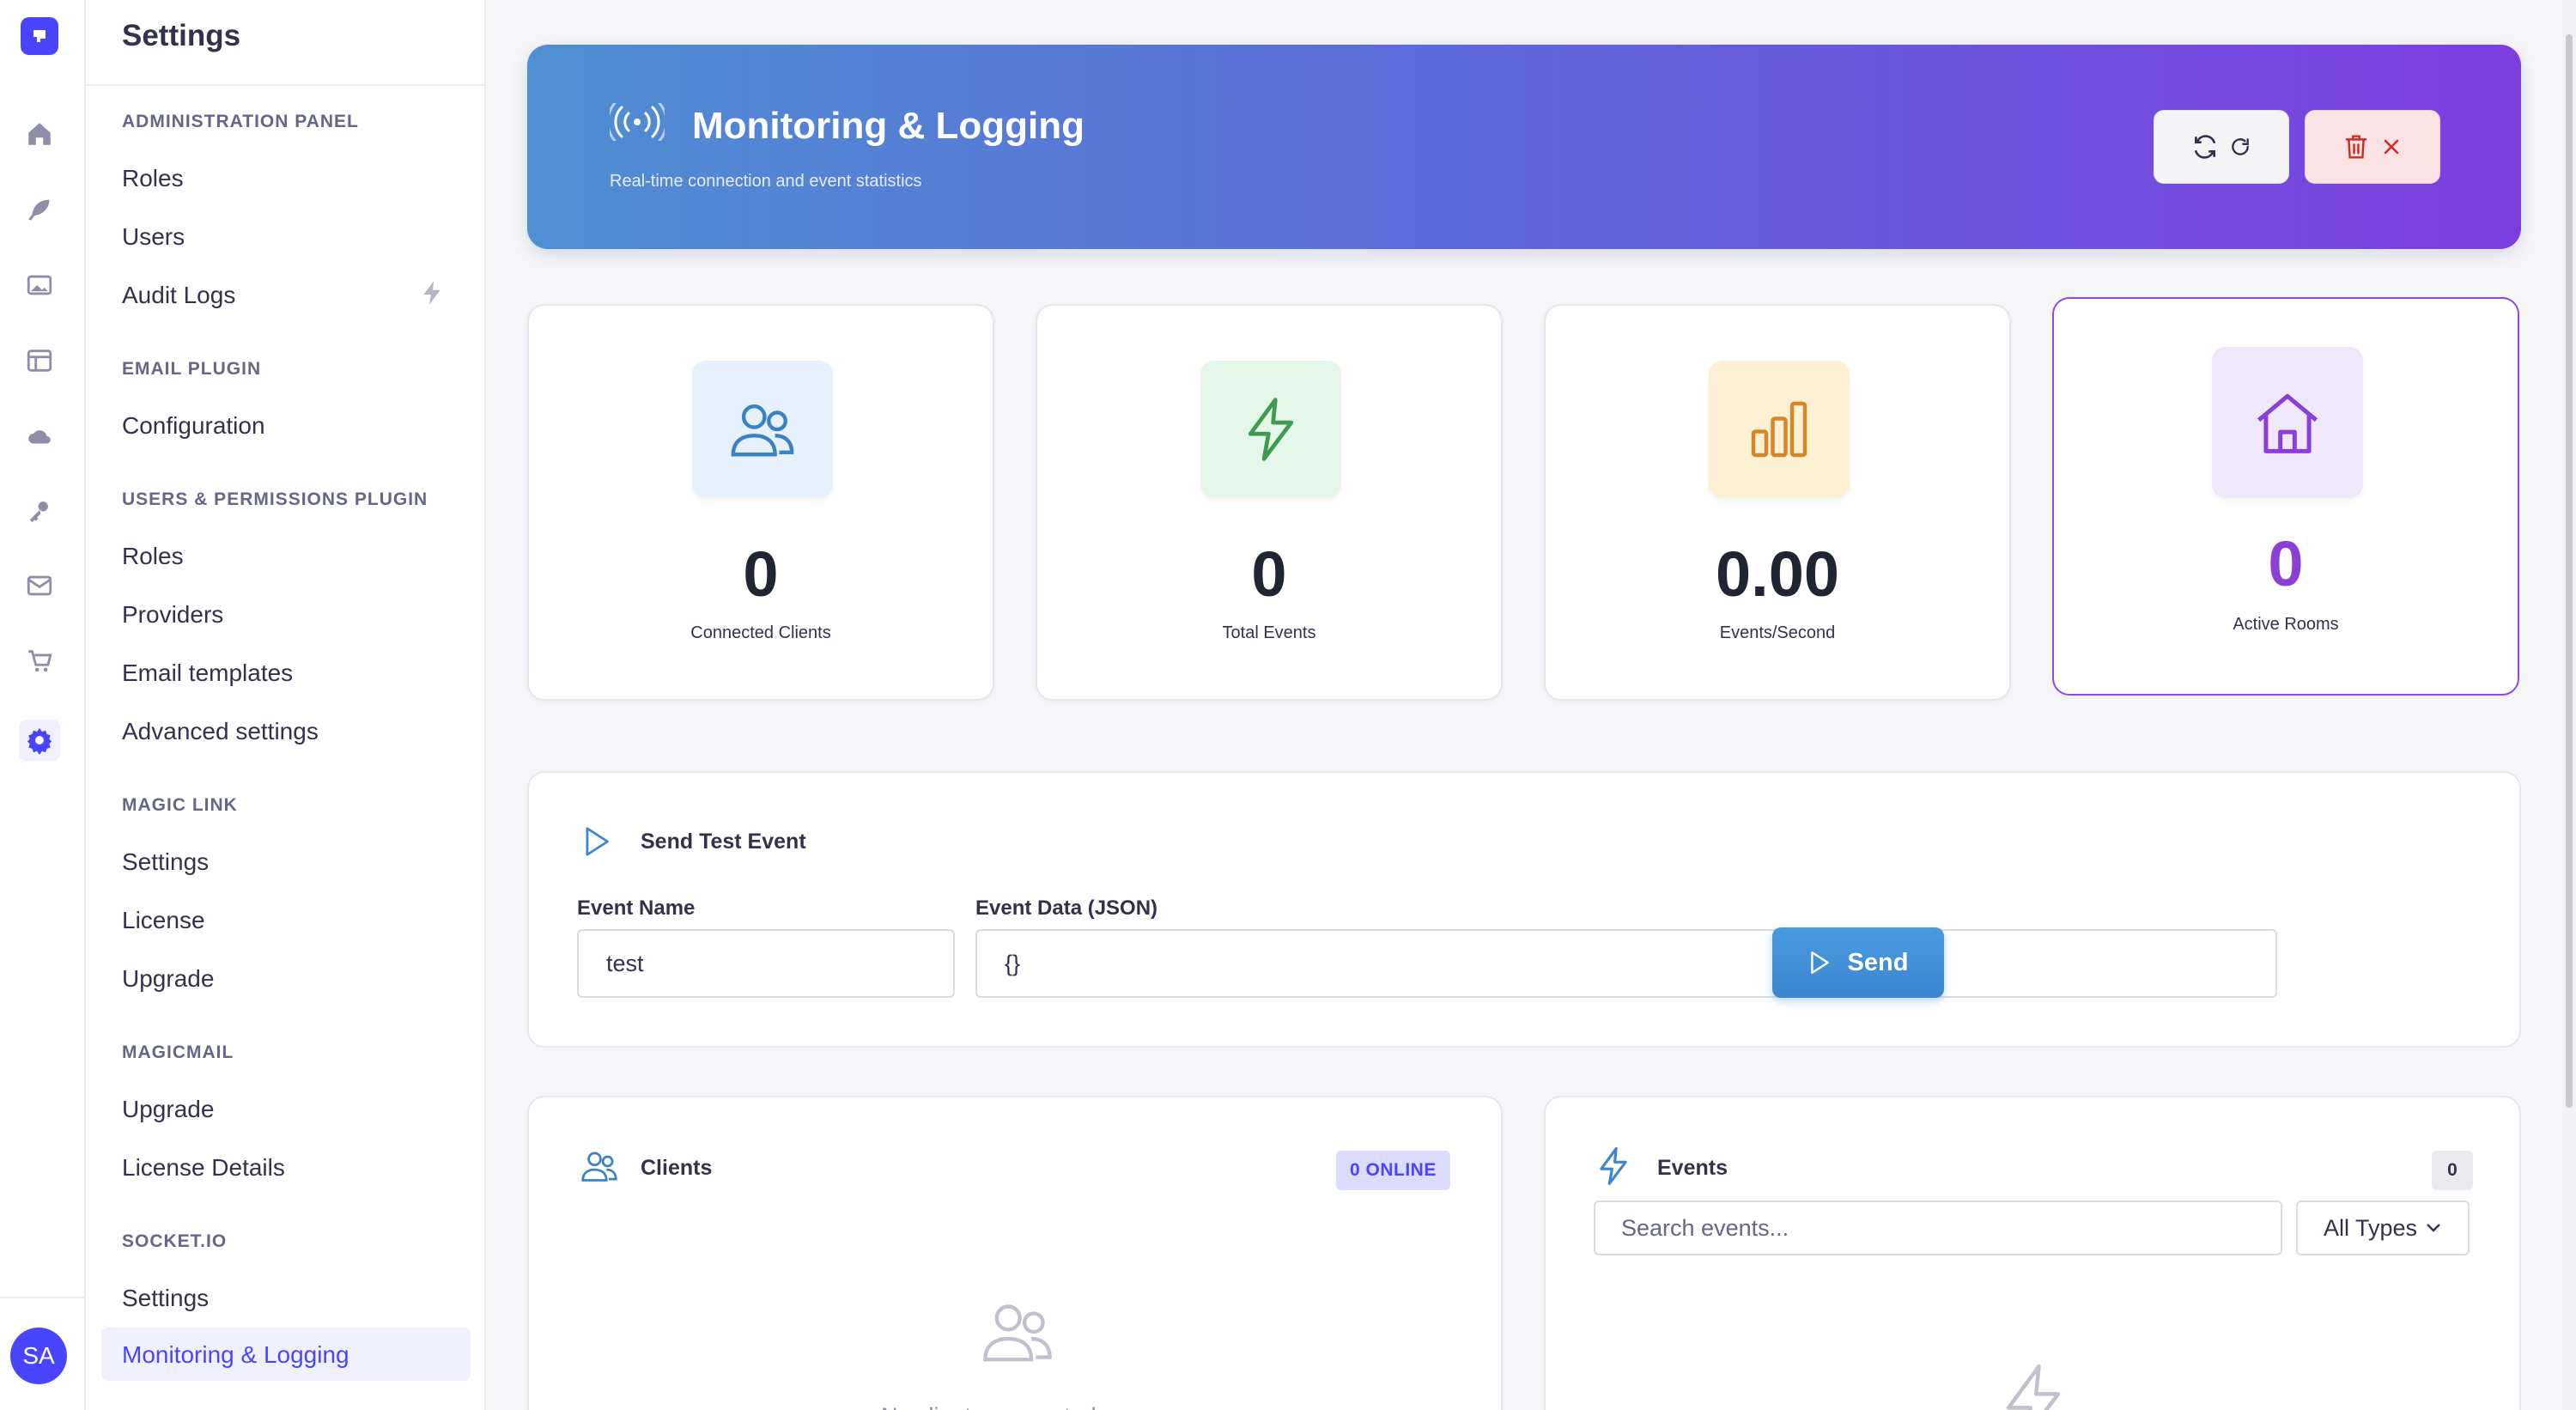 This screenshot has height=1410, width=2576. I want to click on nav-item-ml-upgrade: Upgrade, so click(168, 979).